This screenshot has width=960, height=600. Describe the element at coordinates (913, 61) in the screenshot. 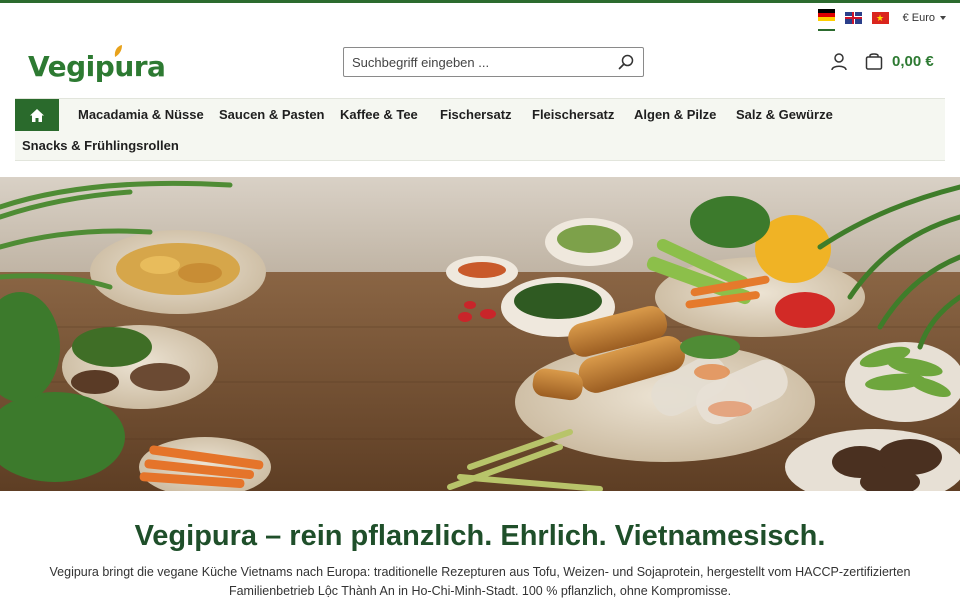

I see `cart-total: 0,00 €` at that location.